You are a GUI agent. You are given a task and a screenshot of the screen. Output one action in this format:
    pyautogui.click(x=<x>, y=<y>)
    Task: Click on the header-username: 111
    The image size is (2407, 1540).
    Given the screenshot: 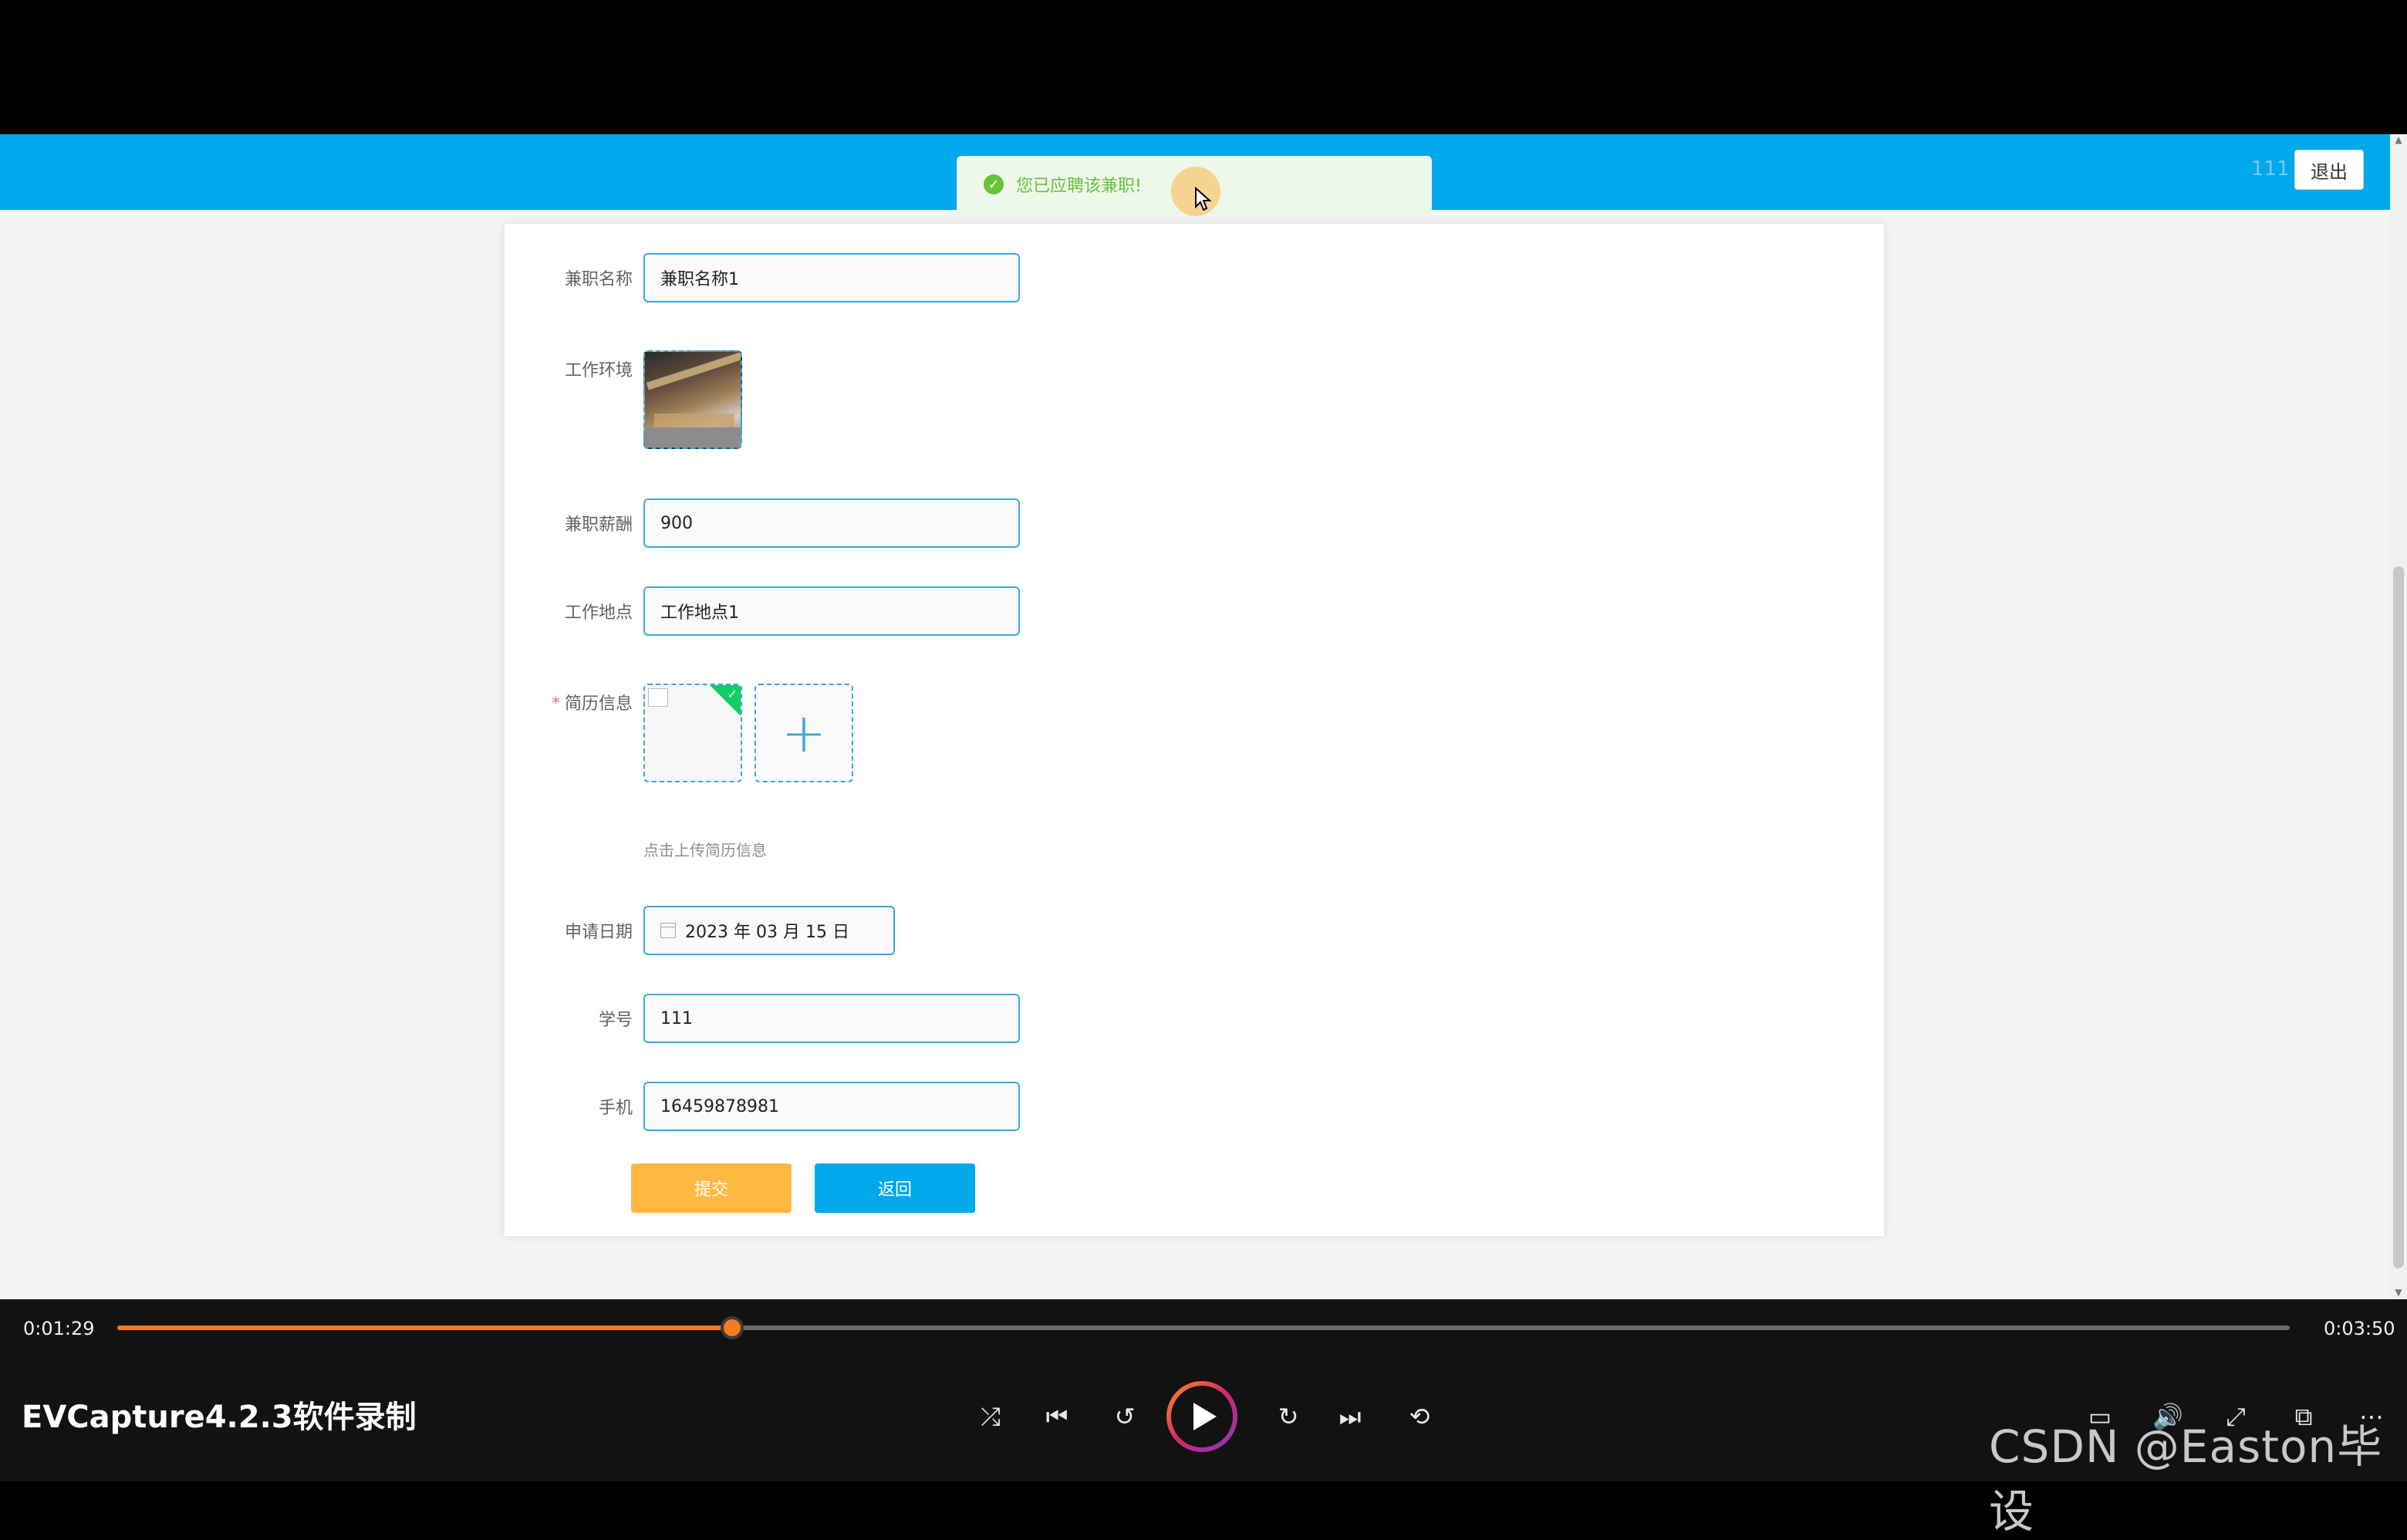 What is the action you would take?
    pyautogui.click(x=2270, y=169)
    